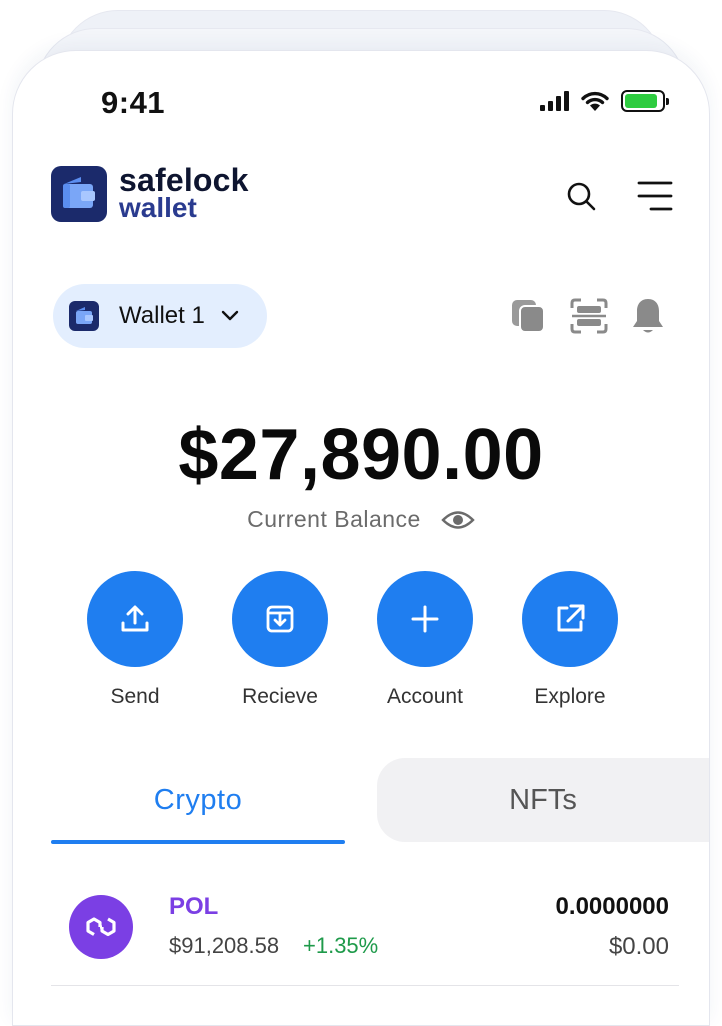  Describe the element at coordinates (280, 619) in the screenshot. I see `download-icon` at that location.